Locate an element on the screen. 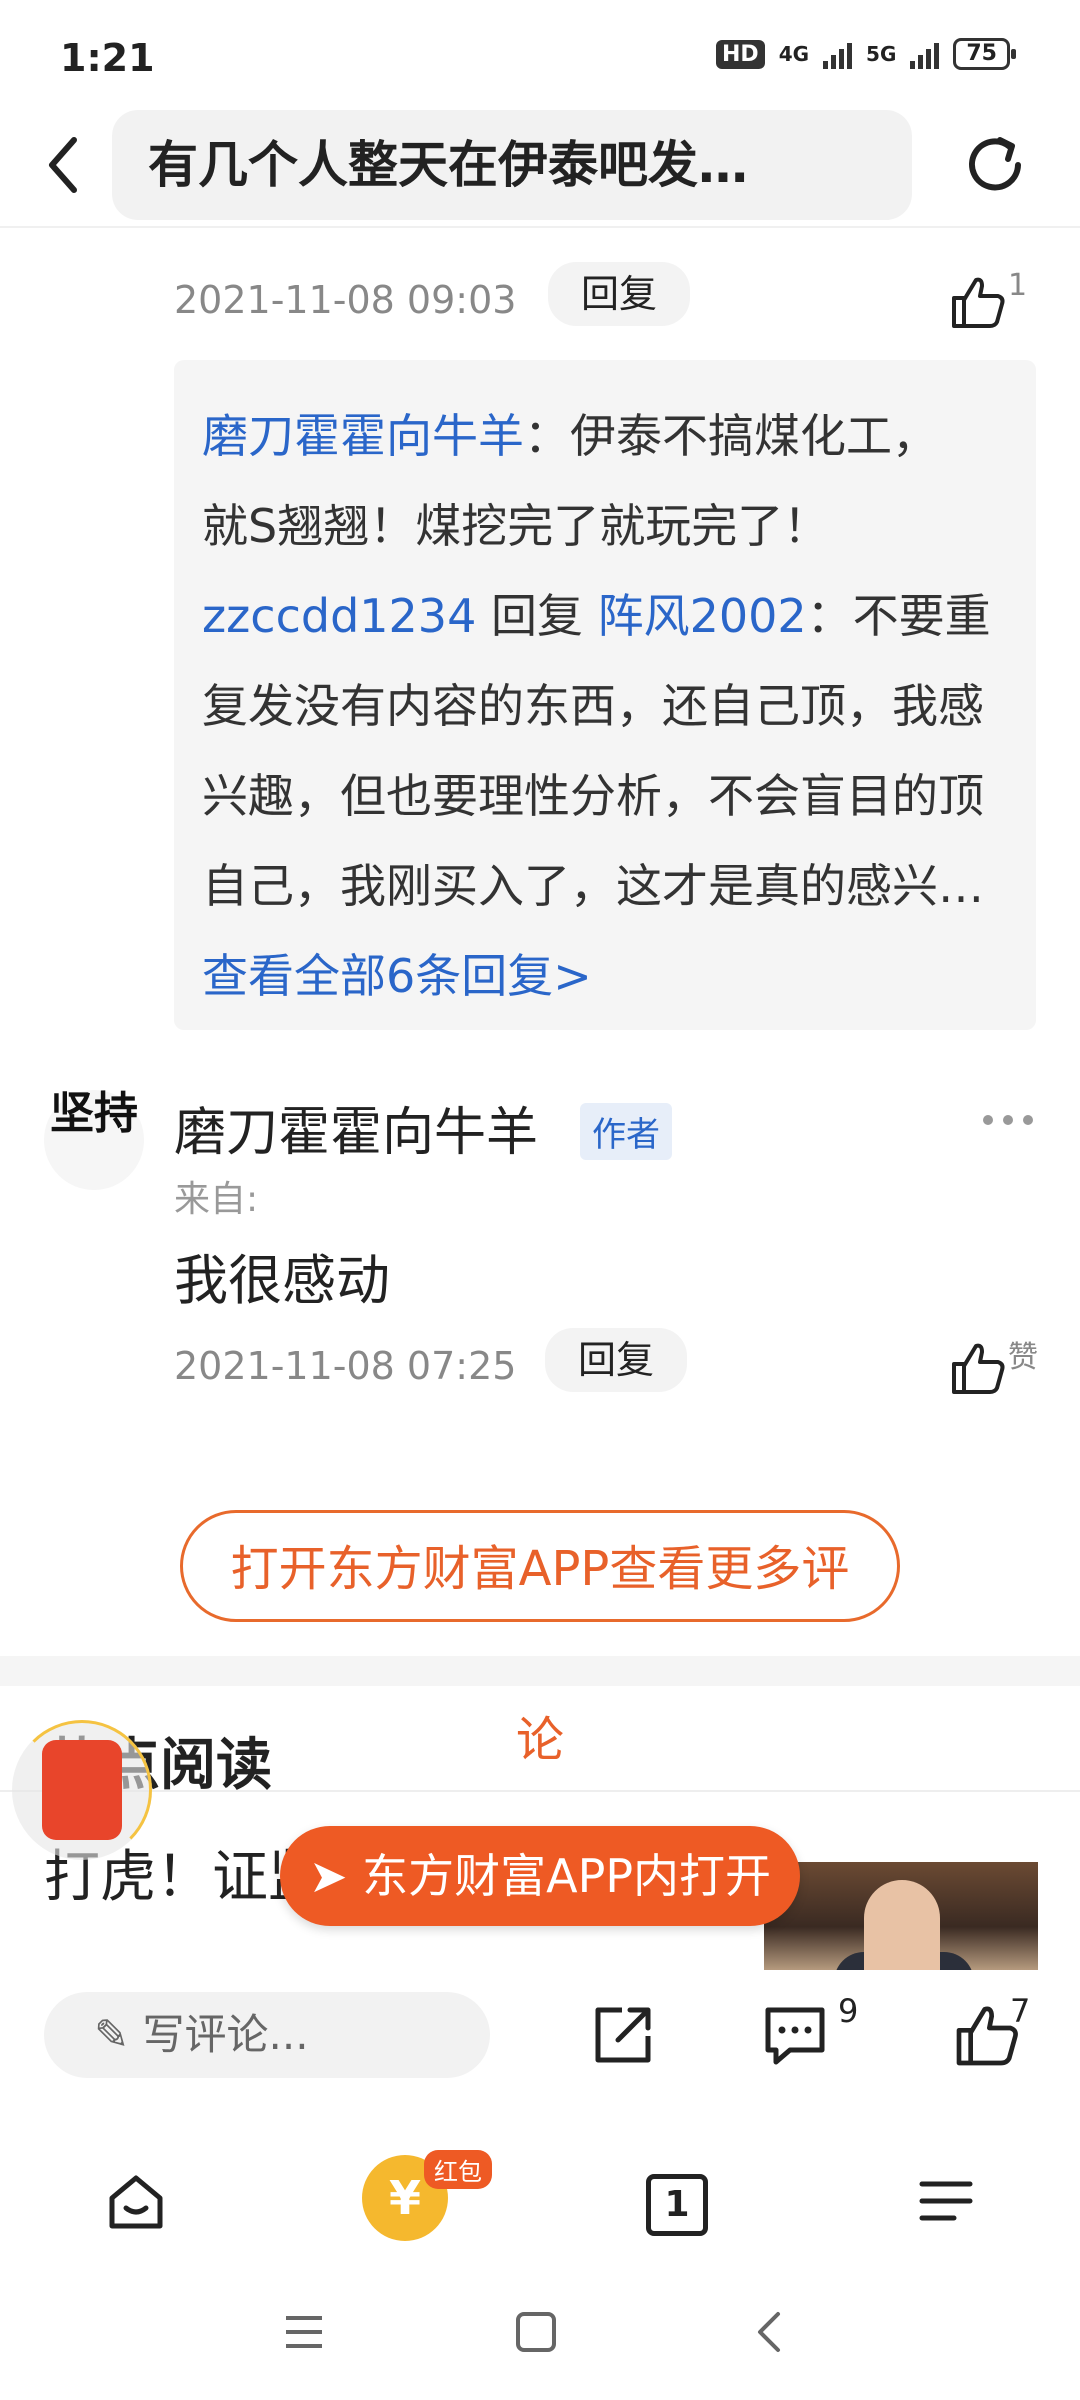 The width and height of the screenshot is (1080, 2400). view-all-replies-link: 查看全部6条回复> is located at coordinates (397, 973).